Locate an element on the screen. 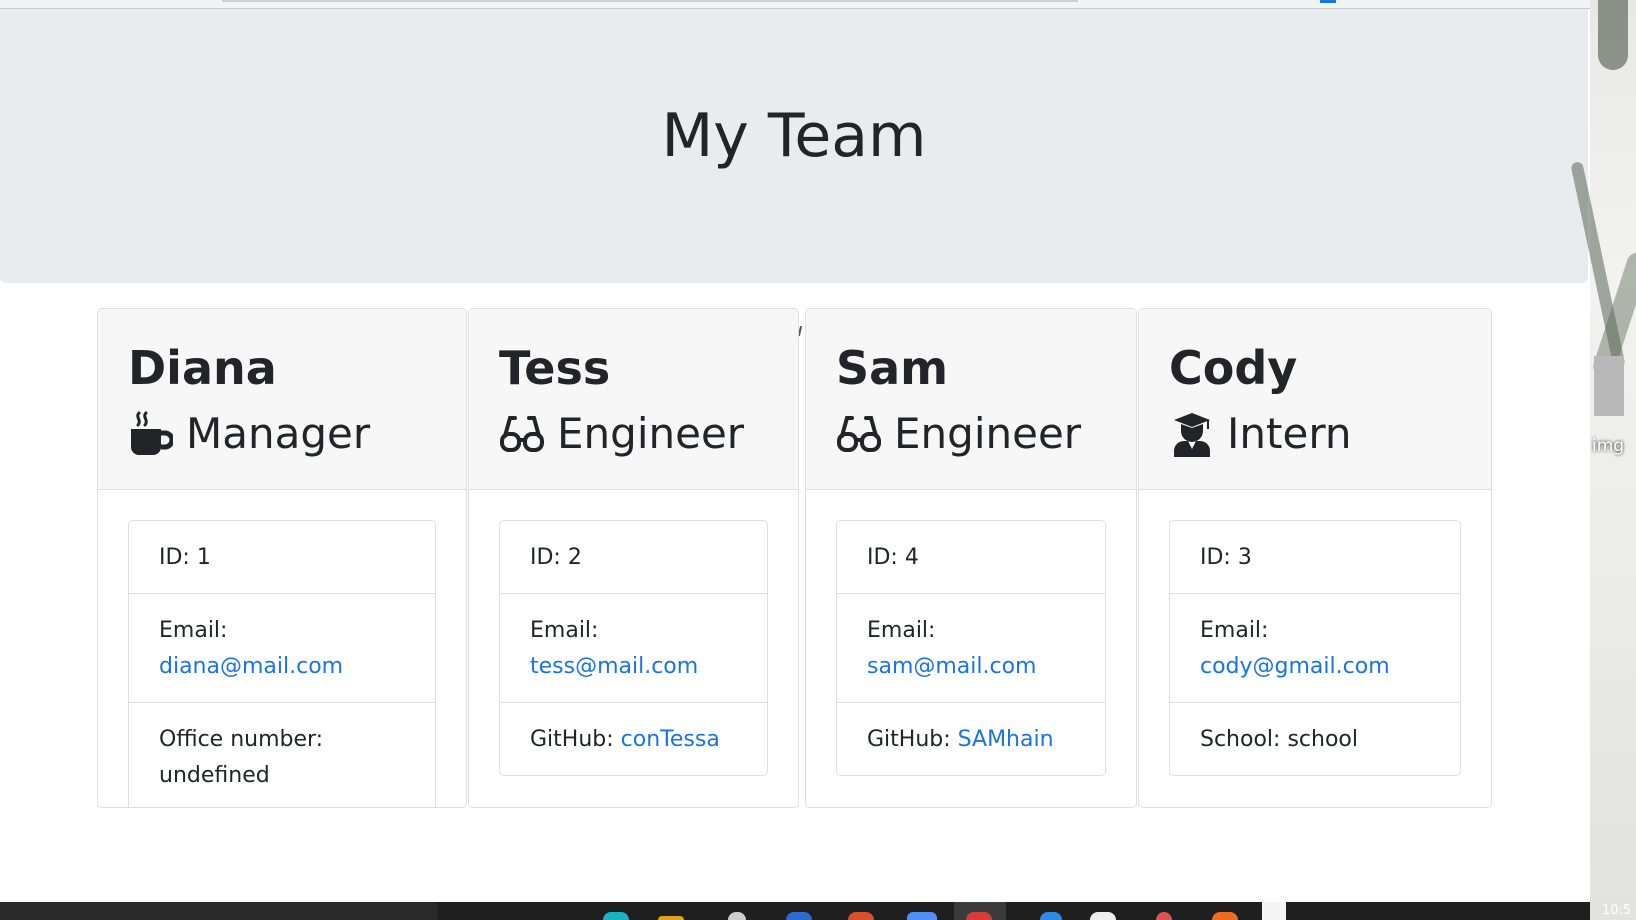 The height and width of the screenshot is (920, 1636). list-item-id: ID: 4 is located at coordinates (893, 557).